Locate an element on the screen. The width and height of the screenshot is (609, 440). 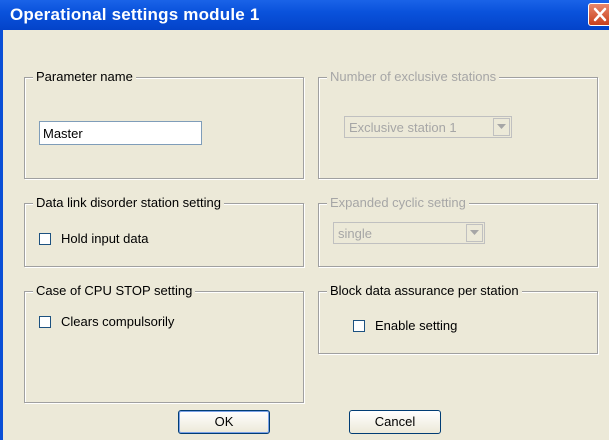
title-bar: Operational settings module 1 is located at coordinates (304, 15).